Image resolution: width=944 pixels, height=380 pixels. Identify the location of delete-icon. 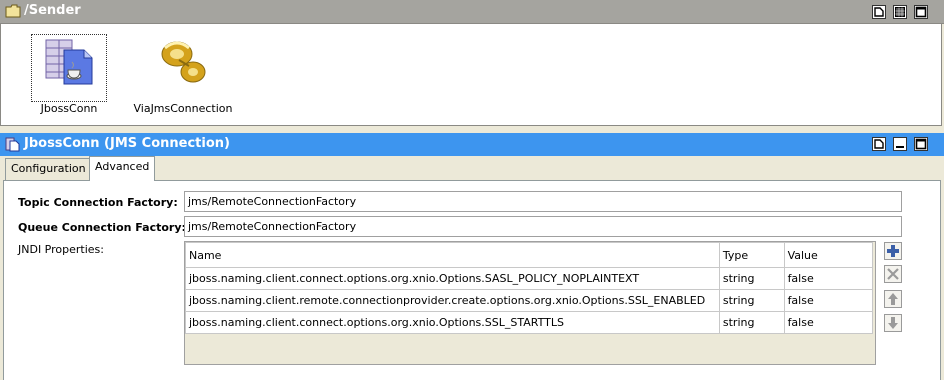
(893, 274).